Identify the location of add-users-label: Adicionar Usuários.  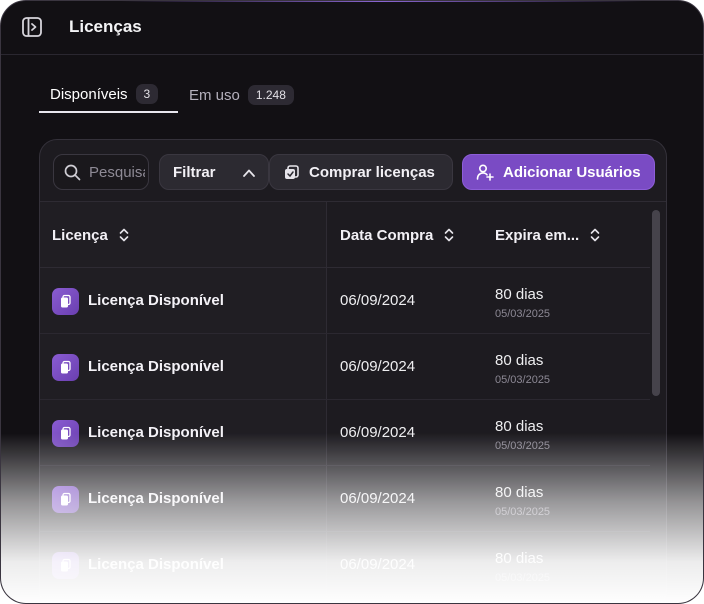
(572, 172).